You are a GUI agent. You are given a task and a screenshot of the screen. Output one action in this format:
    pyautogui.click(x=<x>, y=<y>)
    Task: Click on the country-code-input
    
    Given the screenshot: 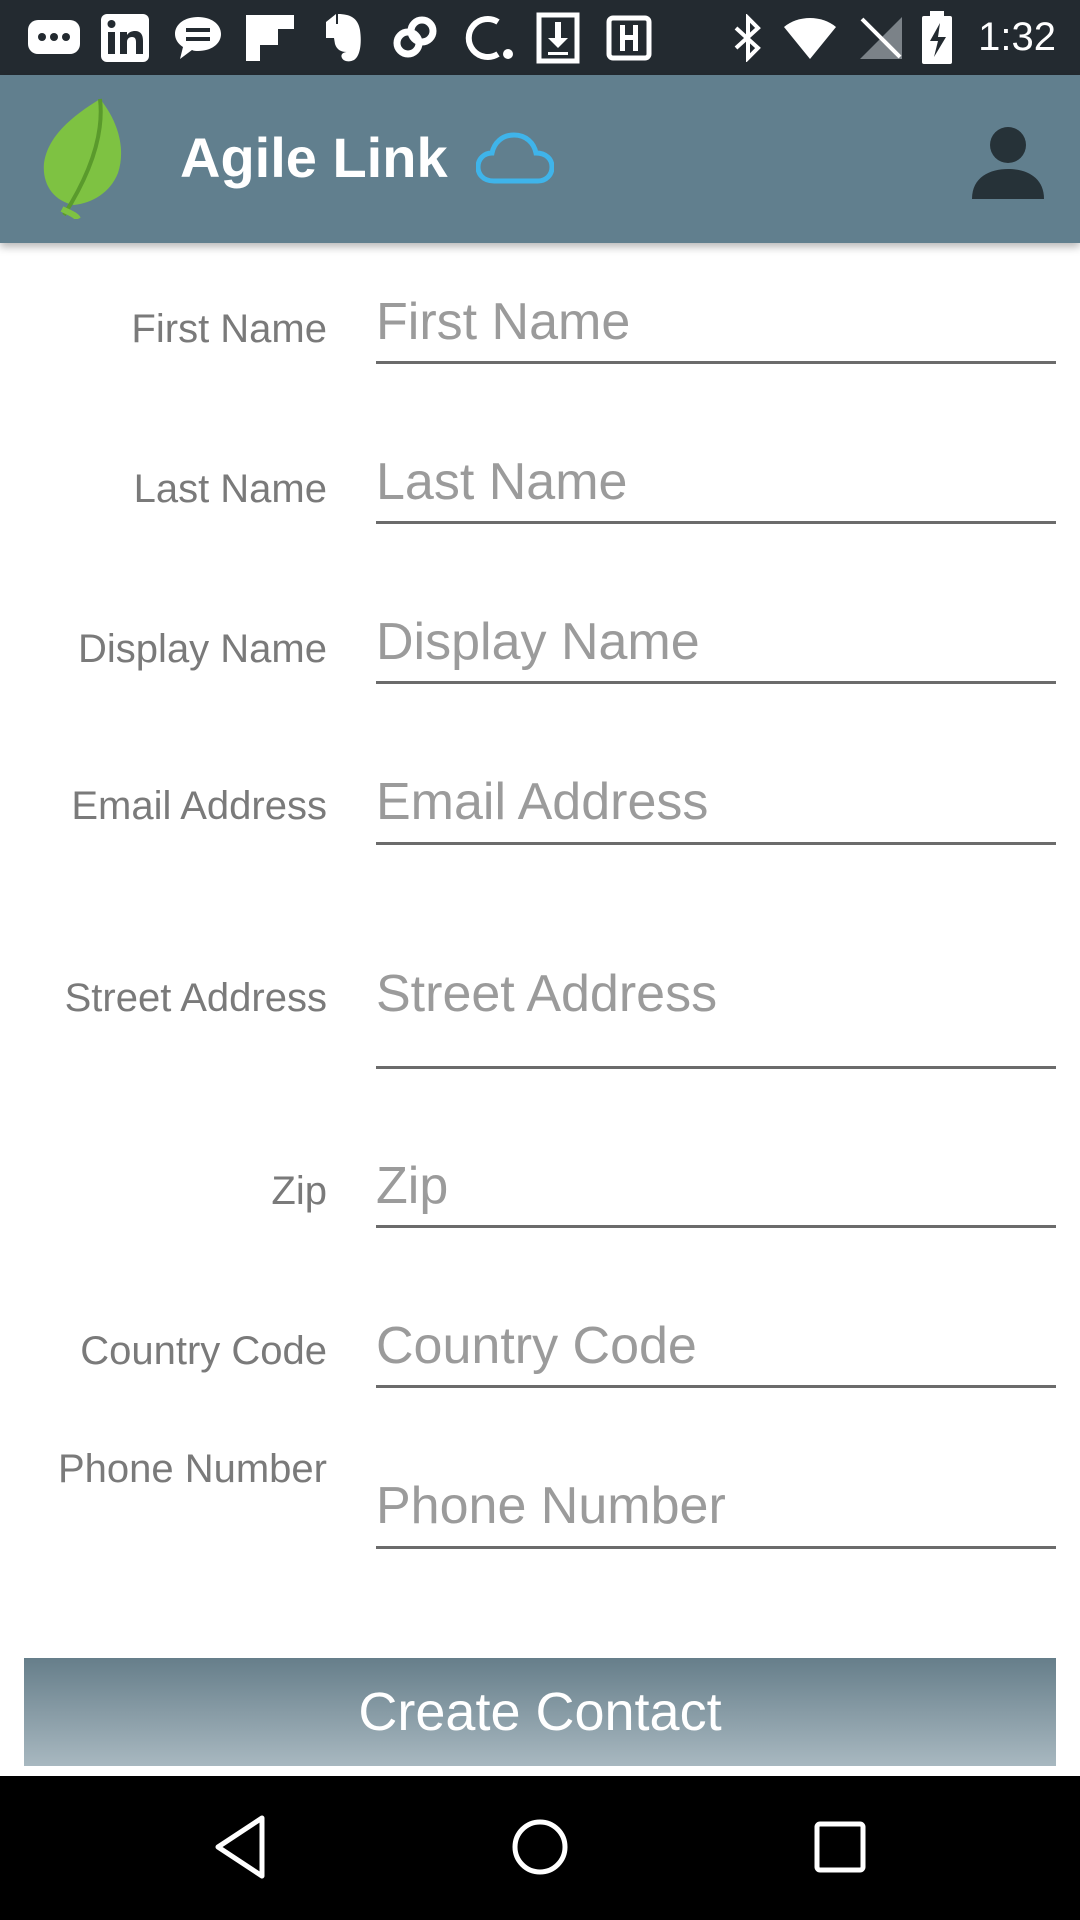 What is the action you would take?
    pyautogui.click(x=716, y=1346)
    